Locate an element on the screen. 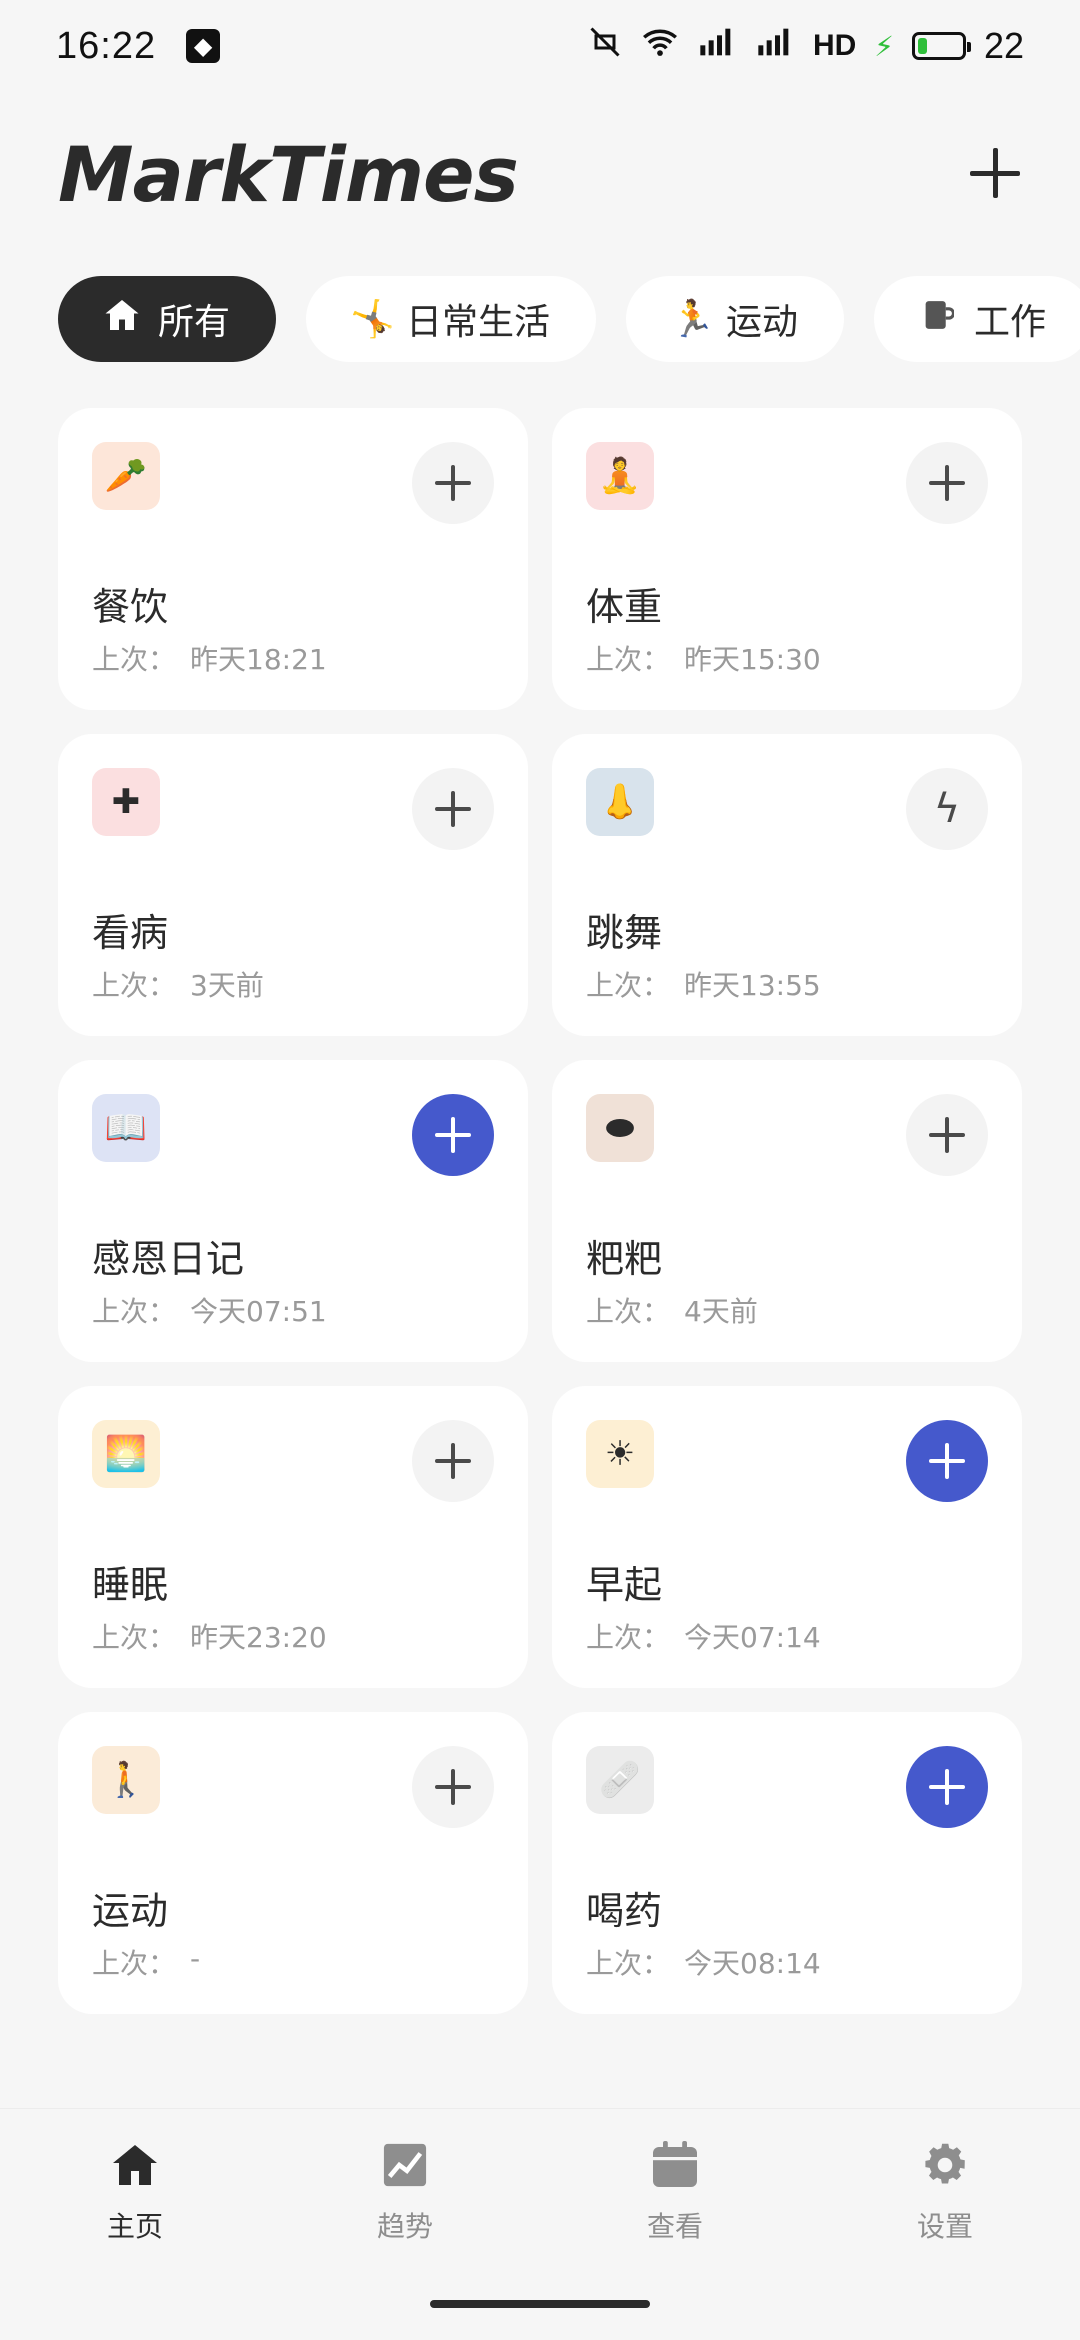 This screenshot has width=1080, height=2340. last-record: 上次： - is located at coordinates (146, 1962).